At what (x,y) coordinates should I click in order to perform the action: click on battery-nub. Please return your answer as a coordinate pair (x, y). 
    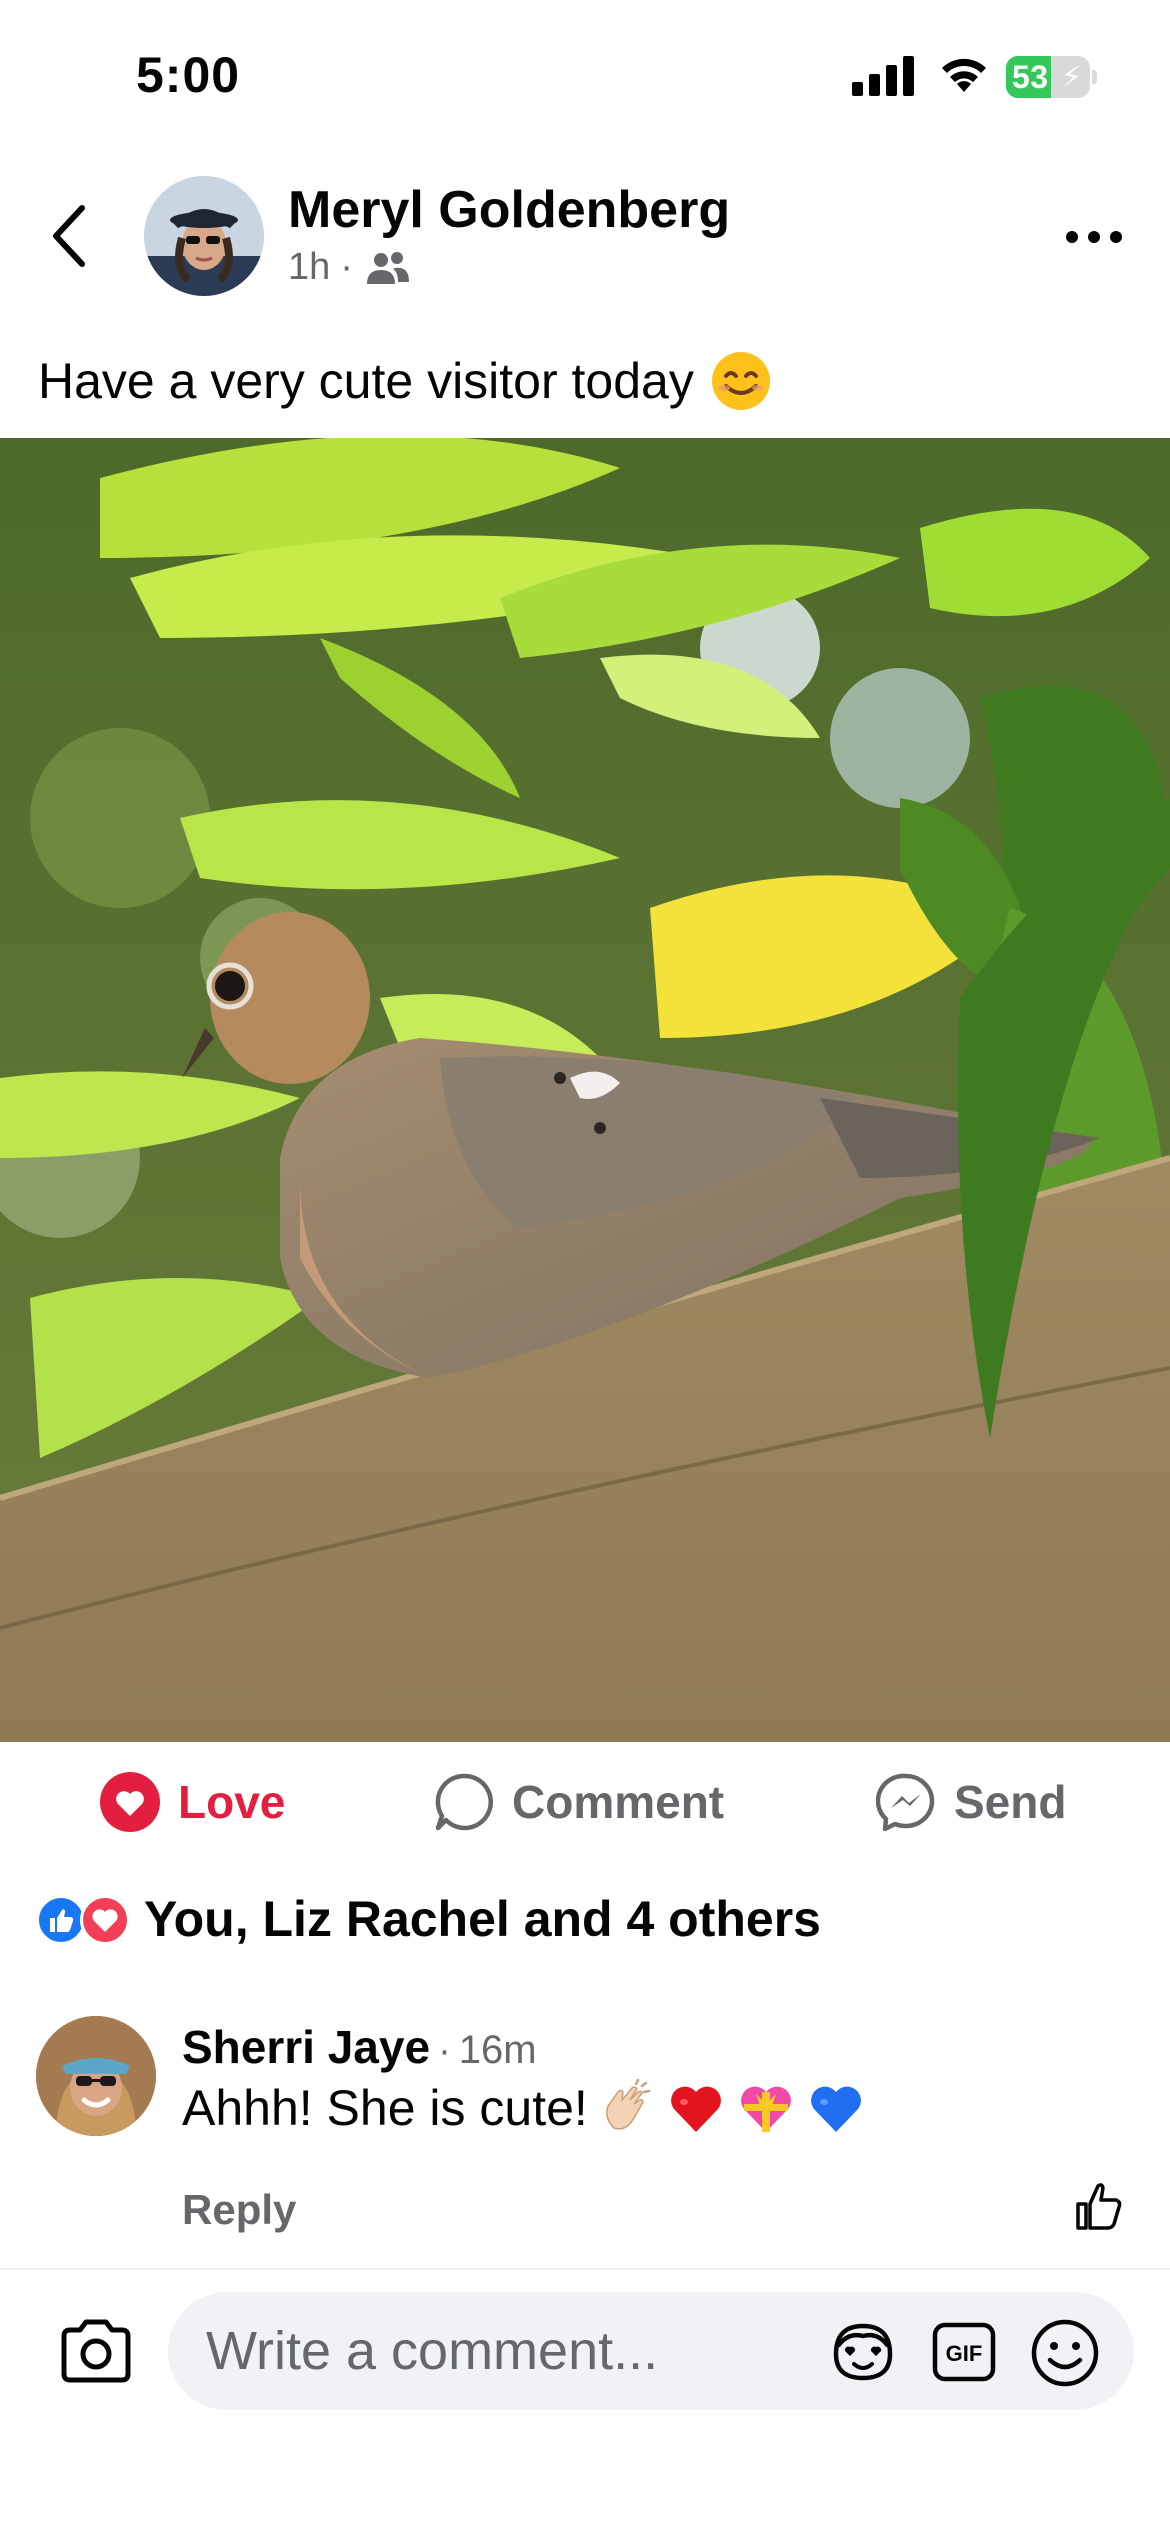
    Looking at the image, I should click on (1094, 77).